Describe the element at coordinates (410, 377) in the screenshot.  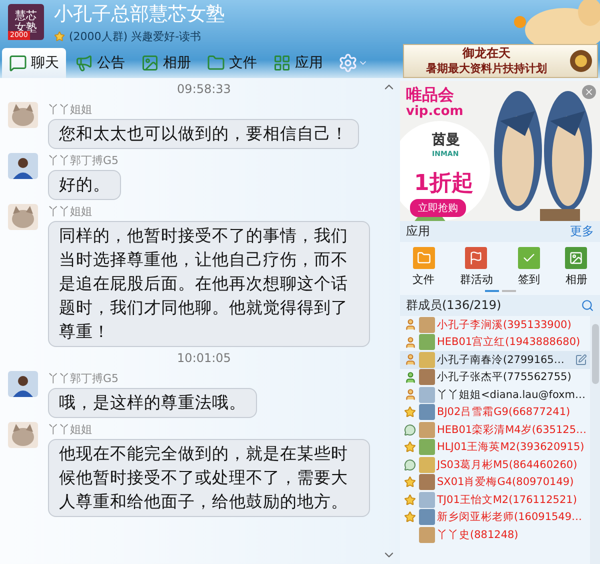
I see `user-icon` at that location.